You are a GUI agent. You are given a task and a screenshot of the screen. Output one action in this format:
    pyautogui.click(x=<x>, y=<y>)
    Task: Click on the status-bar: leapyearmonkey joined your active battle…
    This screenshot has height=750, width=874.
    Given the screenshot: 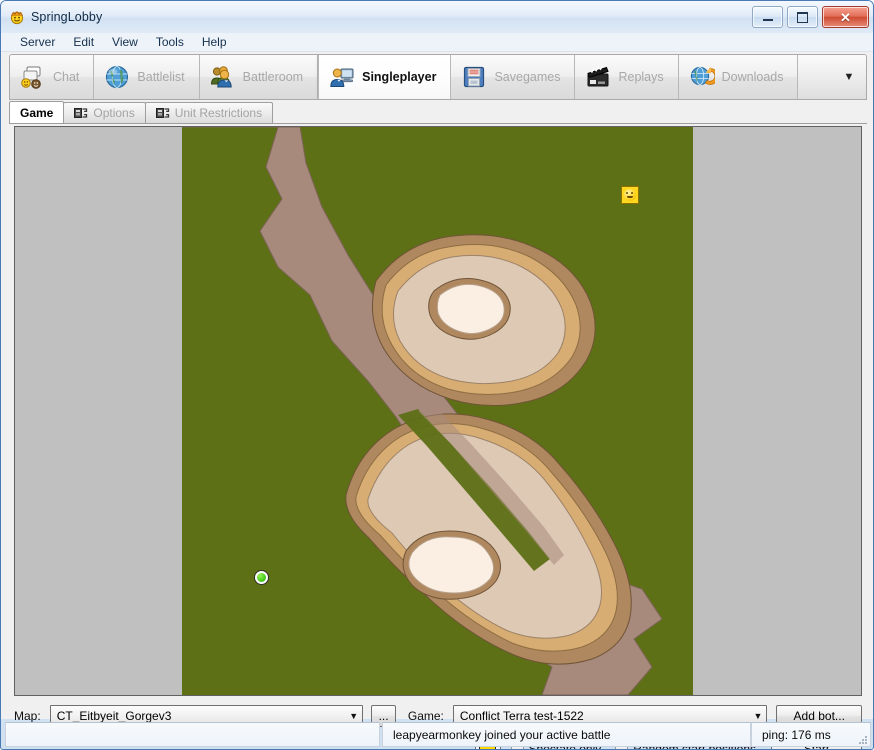 What is the action you would take?
    pyautogui.click(x=437, y=733)
    